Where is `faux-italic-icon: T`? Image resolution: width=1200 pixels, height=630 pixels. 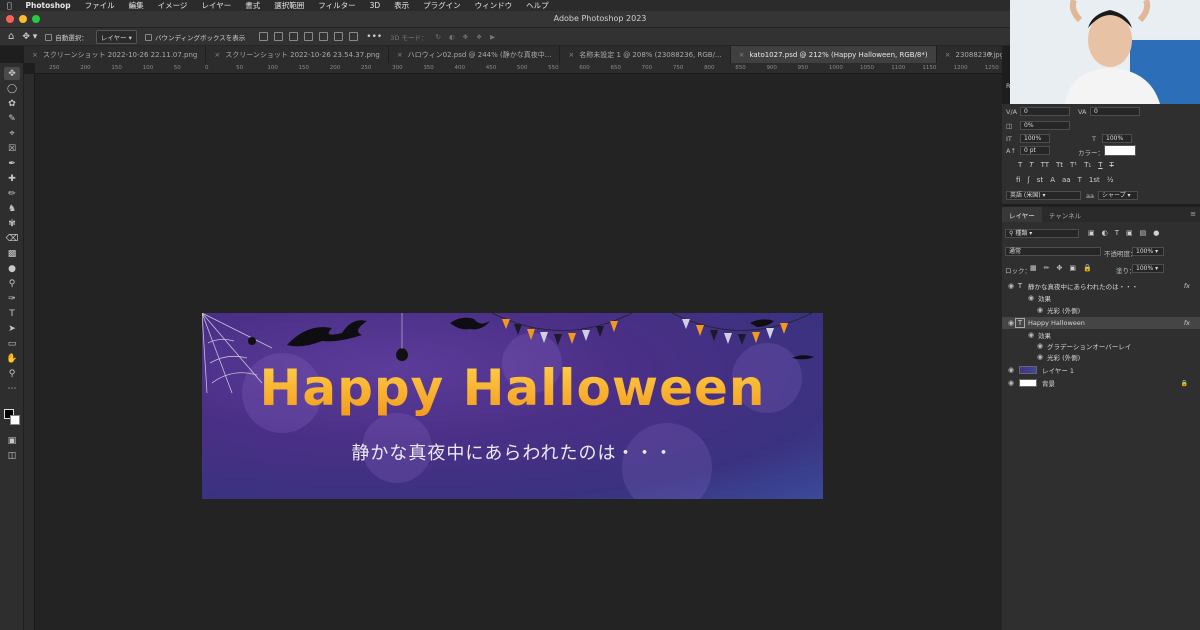
faux-italic-icon: T is located at coordinates (1031, 165).